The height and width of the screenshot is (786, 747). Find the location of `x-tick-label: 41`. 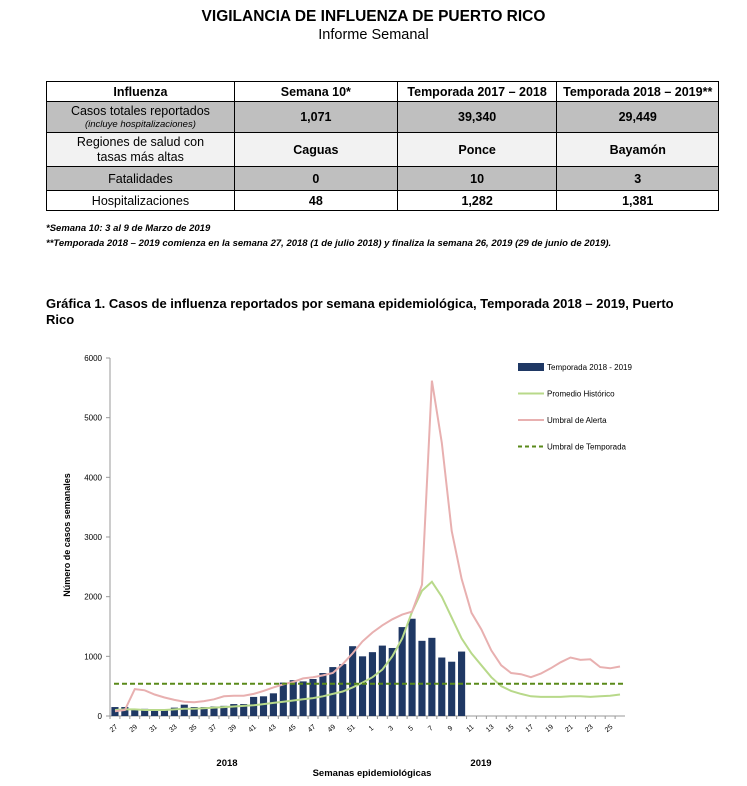

x-tick-label: 41 is located at coordinates (252, 729).